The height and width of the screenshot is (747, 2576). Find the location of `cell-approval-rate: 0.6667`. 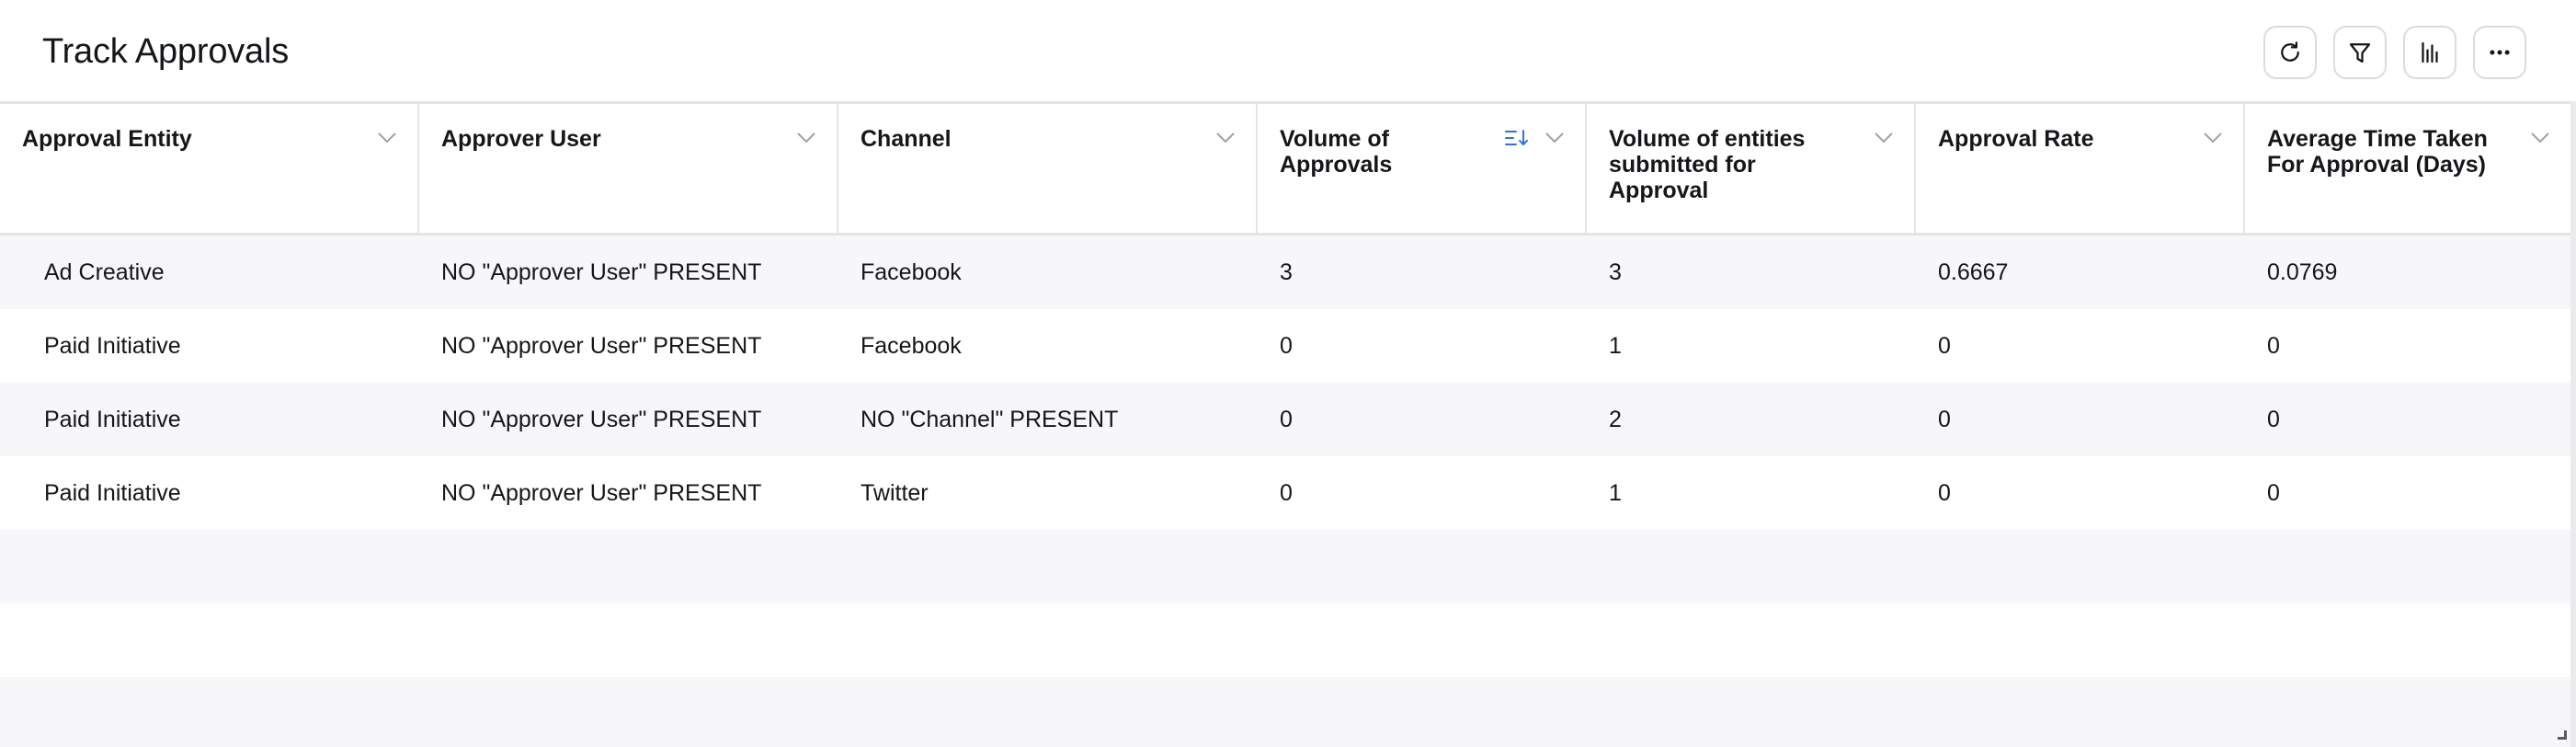

cell-approval-rate: 0.6667 is located at coordinates (1973, 272).